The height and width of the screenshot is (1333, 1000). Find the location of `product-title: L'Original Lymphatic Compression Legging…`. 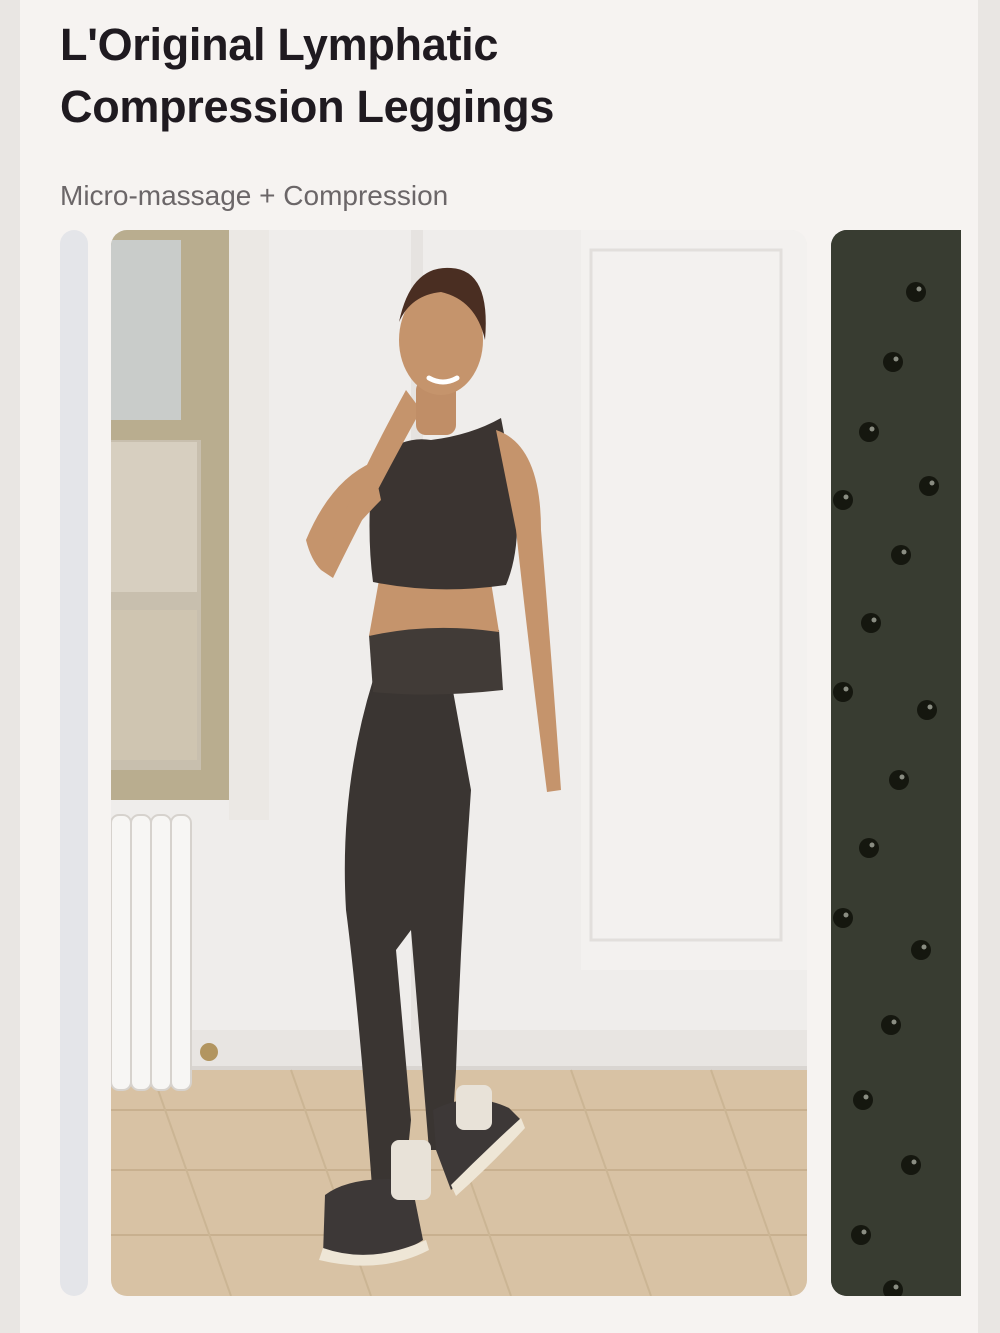

product-title: L'Original Lymphatic Compression Legging… is located at coordinates (440, 76).